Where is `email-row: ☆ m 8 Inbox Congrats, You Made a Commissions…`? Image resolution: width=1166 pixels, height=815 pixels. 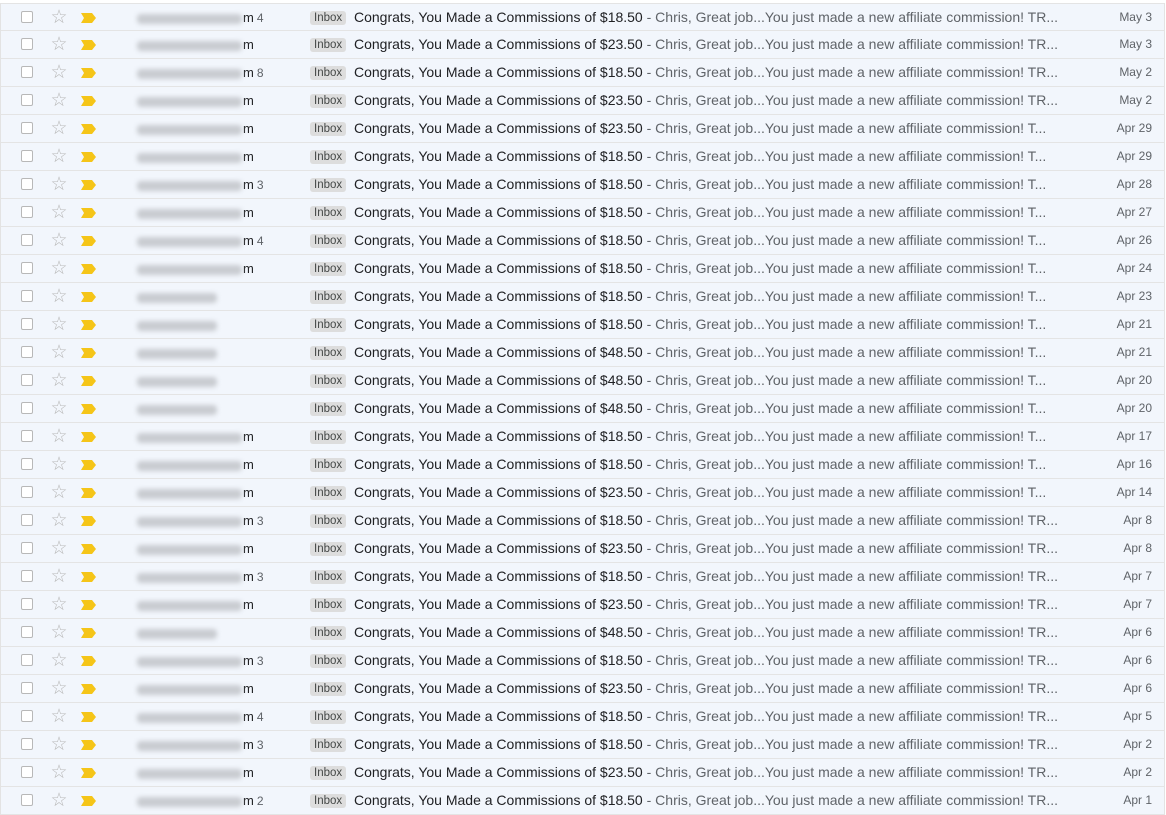
email-row: ☆ m 8 Inbox Congrats, You Made a Commissions… is located at coordinates (582, 73).